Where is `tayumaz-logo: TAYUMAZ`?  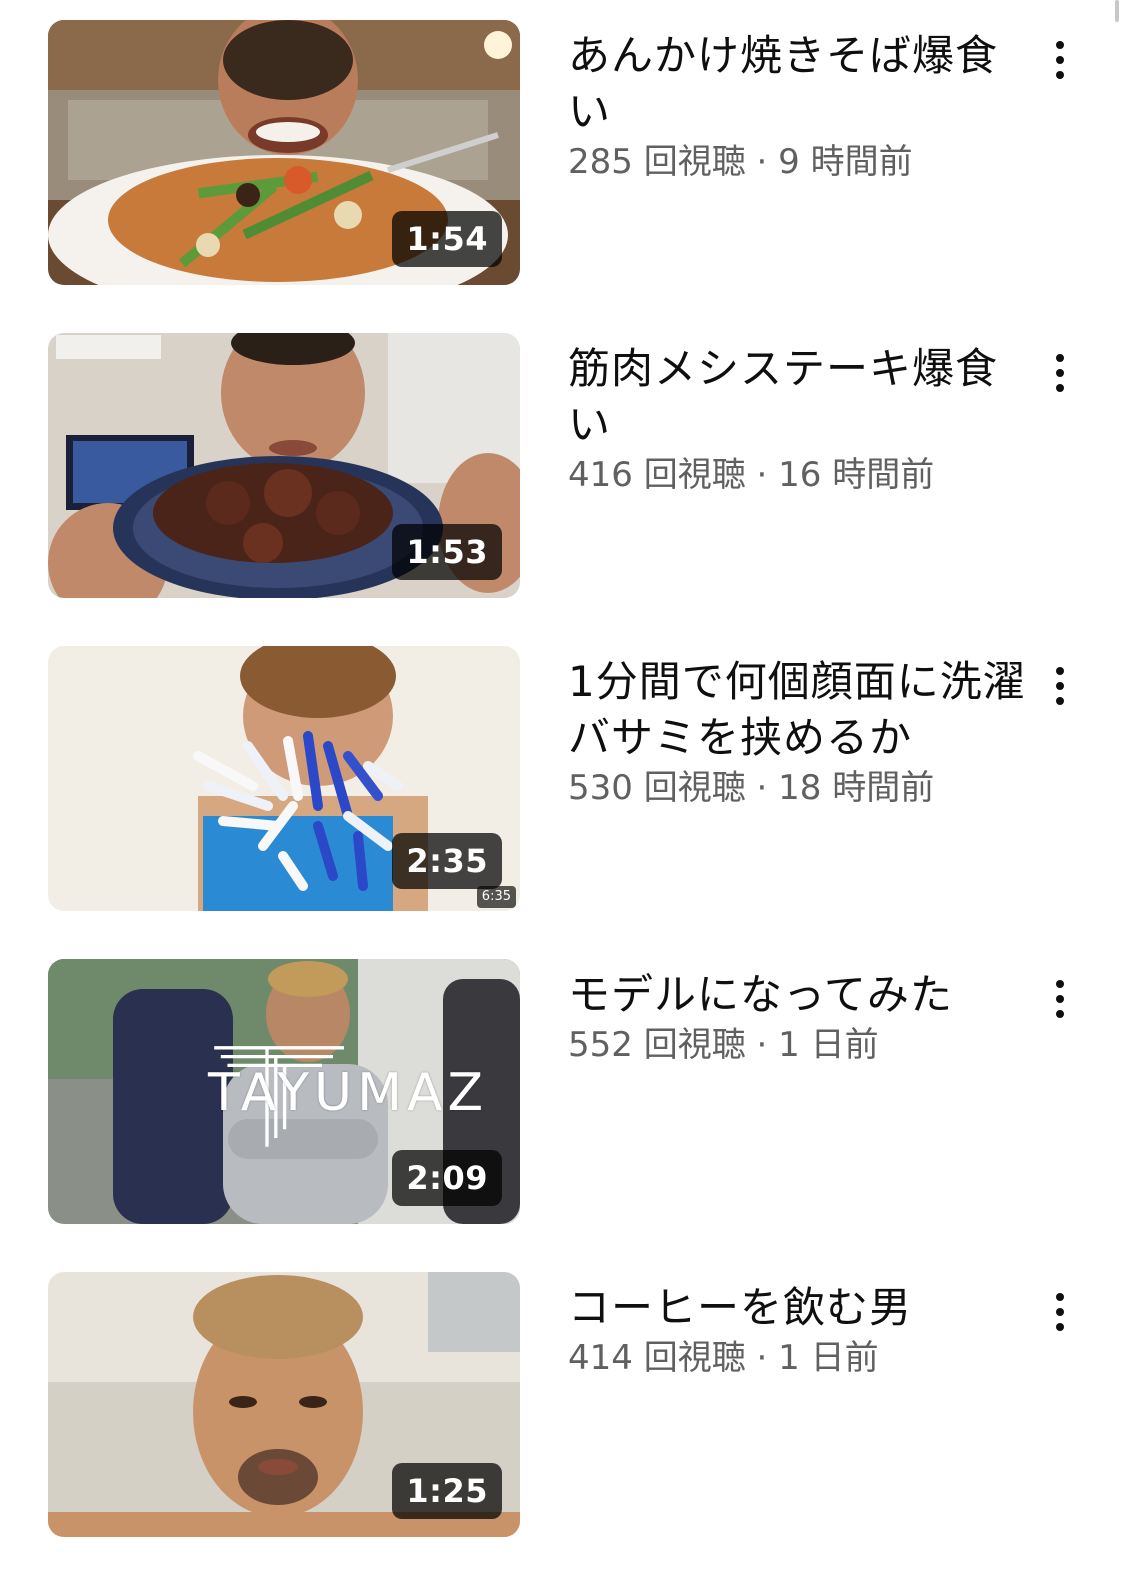 tayumaz-logo: TAYUMAZ is located at coordinates (289, 1094).